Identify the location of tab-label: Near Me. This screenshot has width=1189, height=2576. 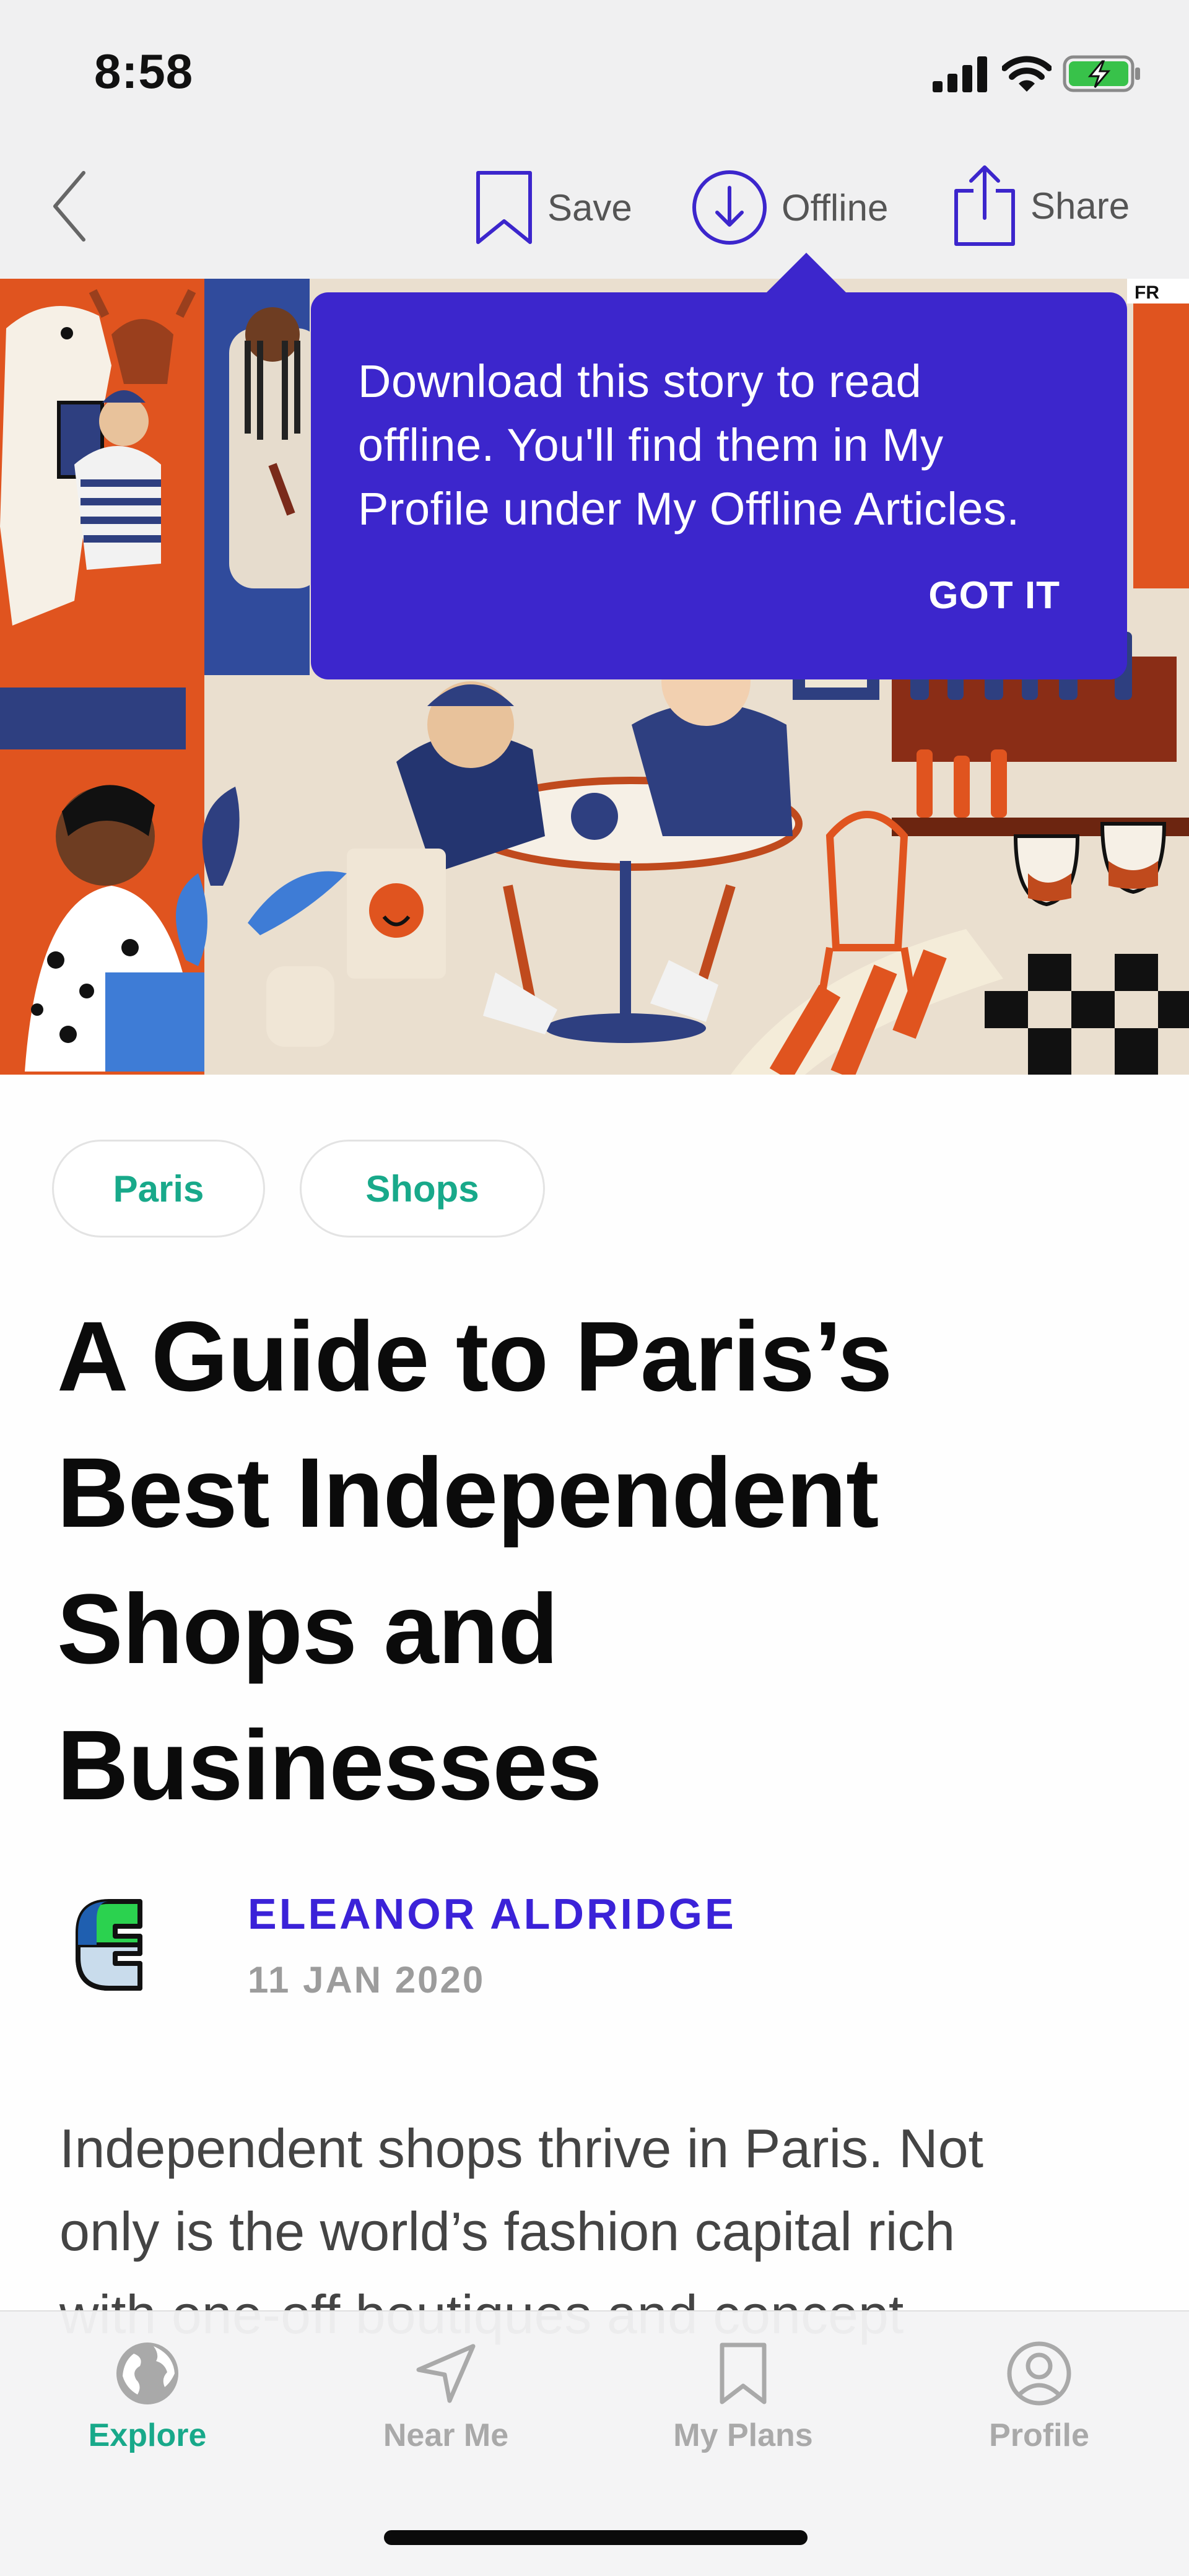
(446, 2435).